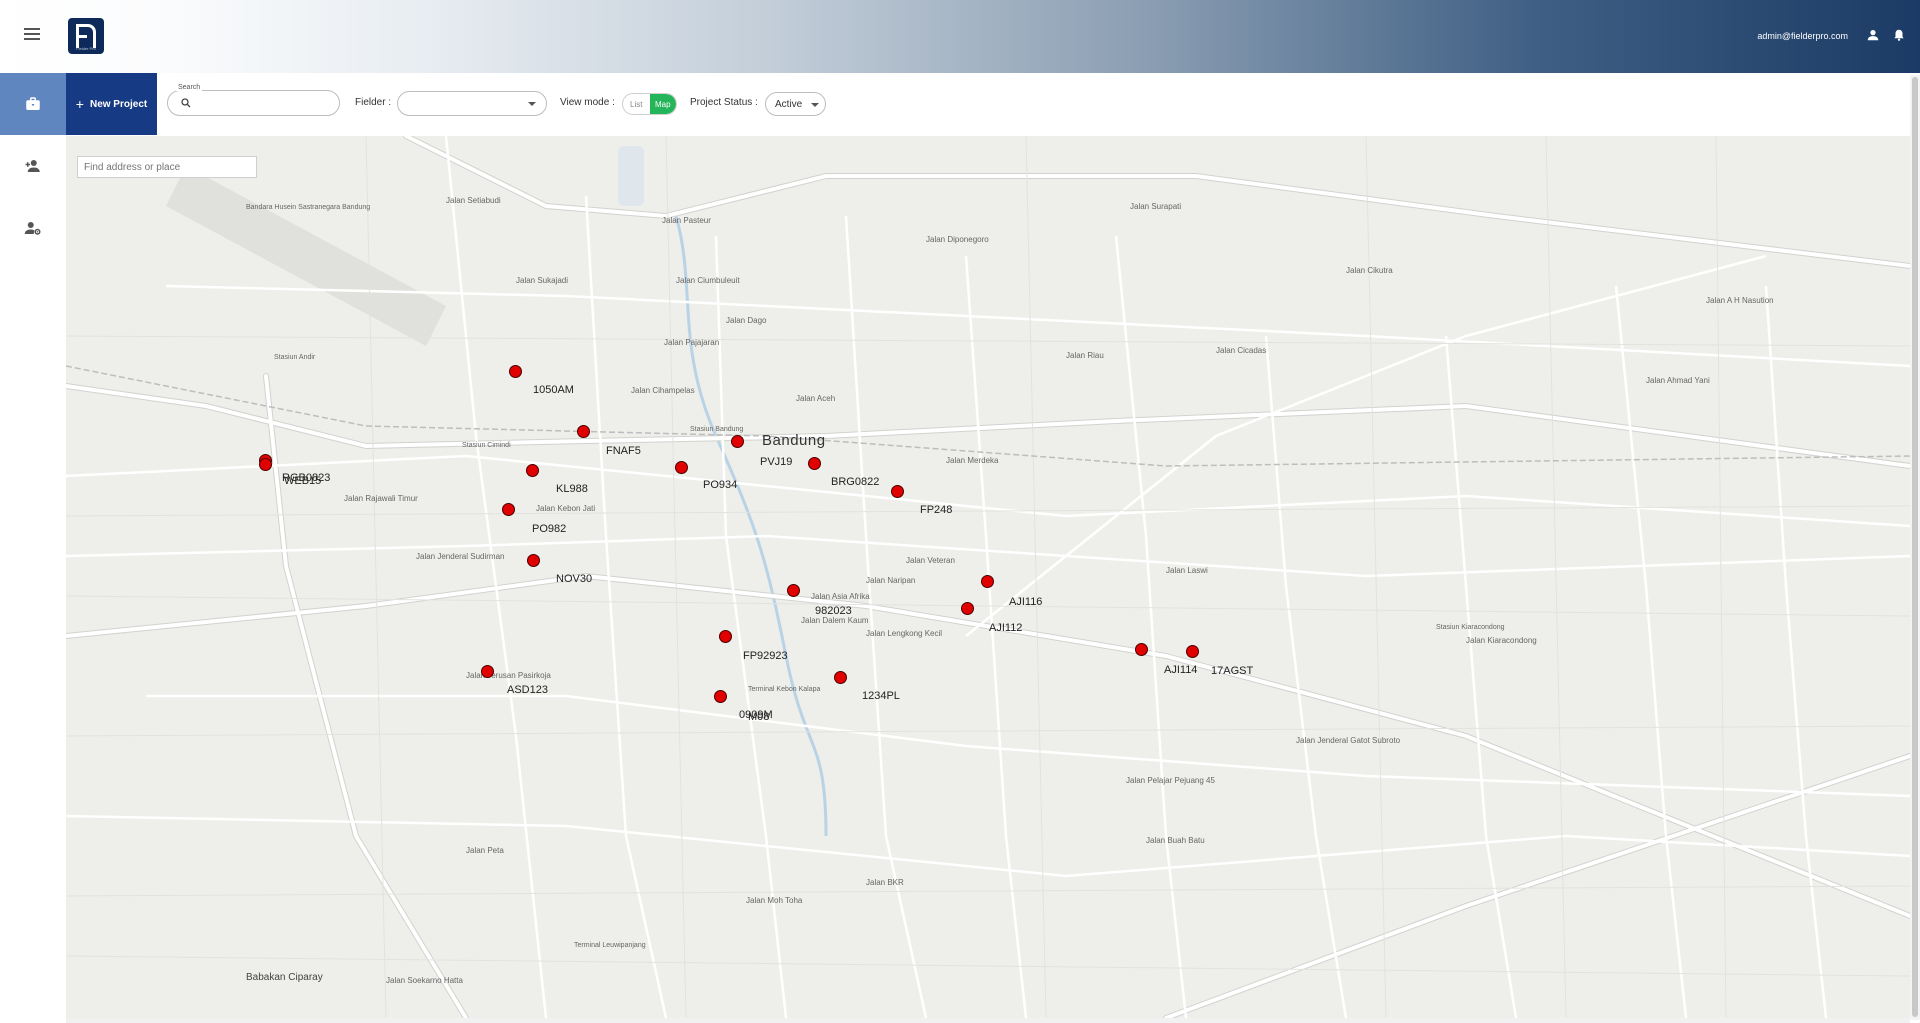 The image size is (1920, 1023). Describe the element at coordinates (692, 342) in the screenshot. I see `road-label: Jalan Pajajaran` at that location.